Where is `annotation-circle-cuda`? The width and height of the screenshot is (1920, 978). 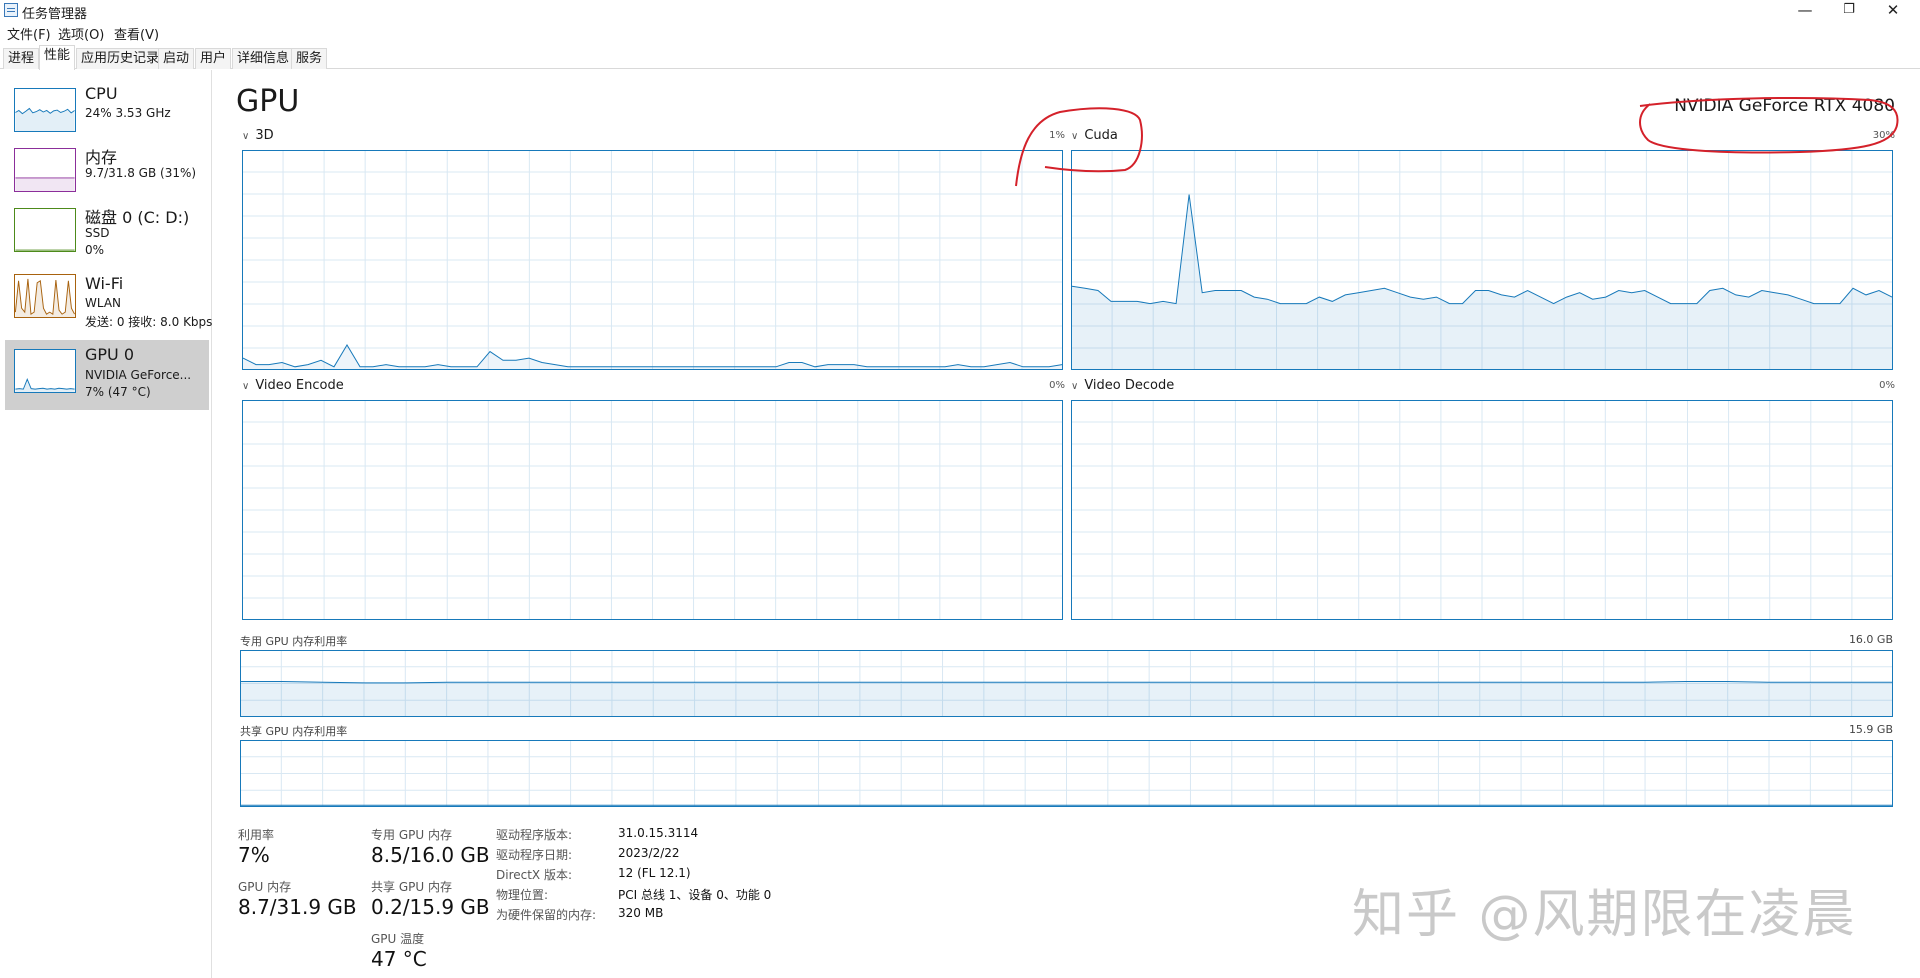 annotation-circle-cuda is located at coordinates (1079, 147).